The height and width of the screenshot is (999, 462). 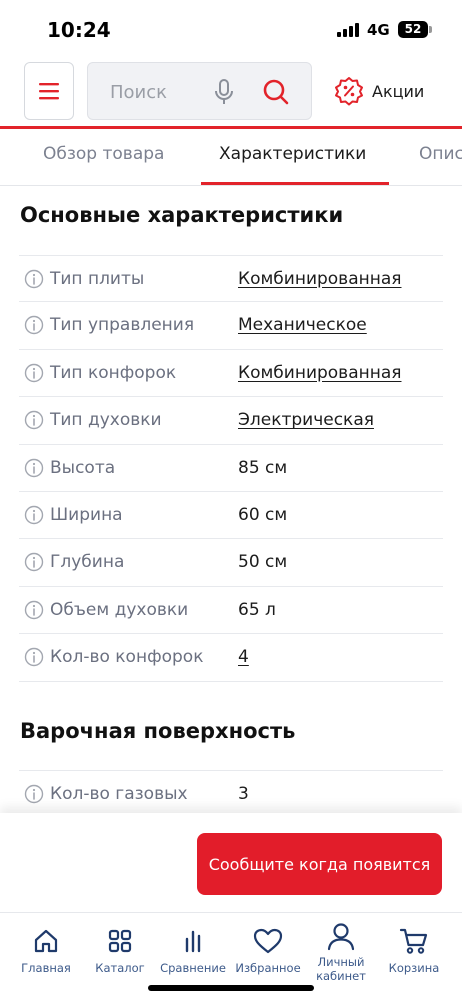 I want to click on hamburger-menu-icon, so click(x=49, y=91).